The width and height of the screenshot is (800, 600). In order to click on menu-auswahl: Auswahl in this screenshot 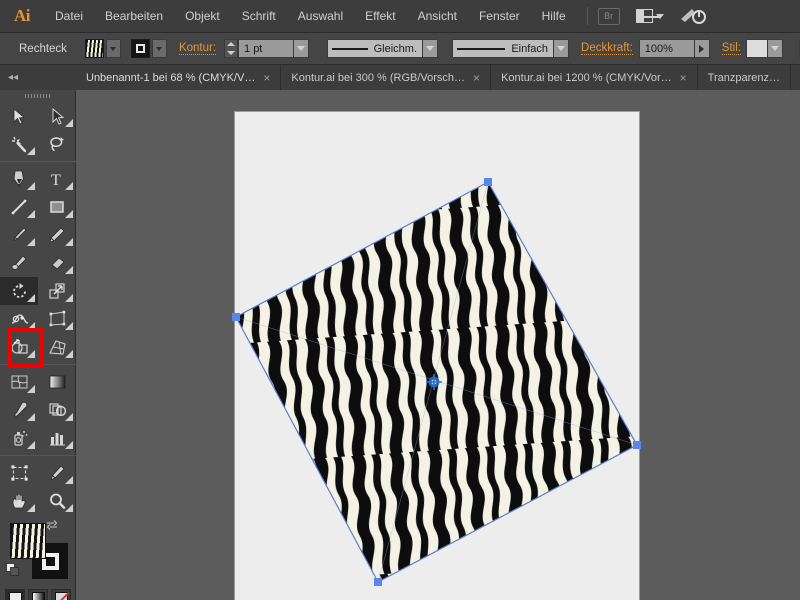, I will do `click(320, 16)`.